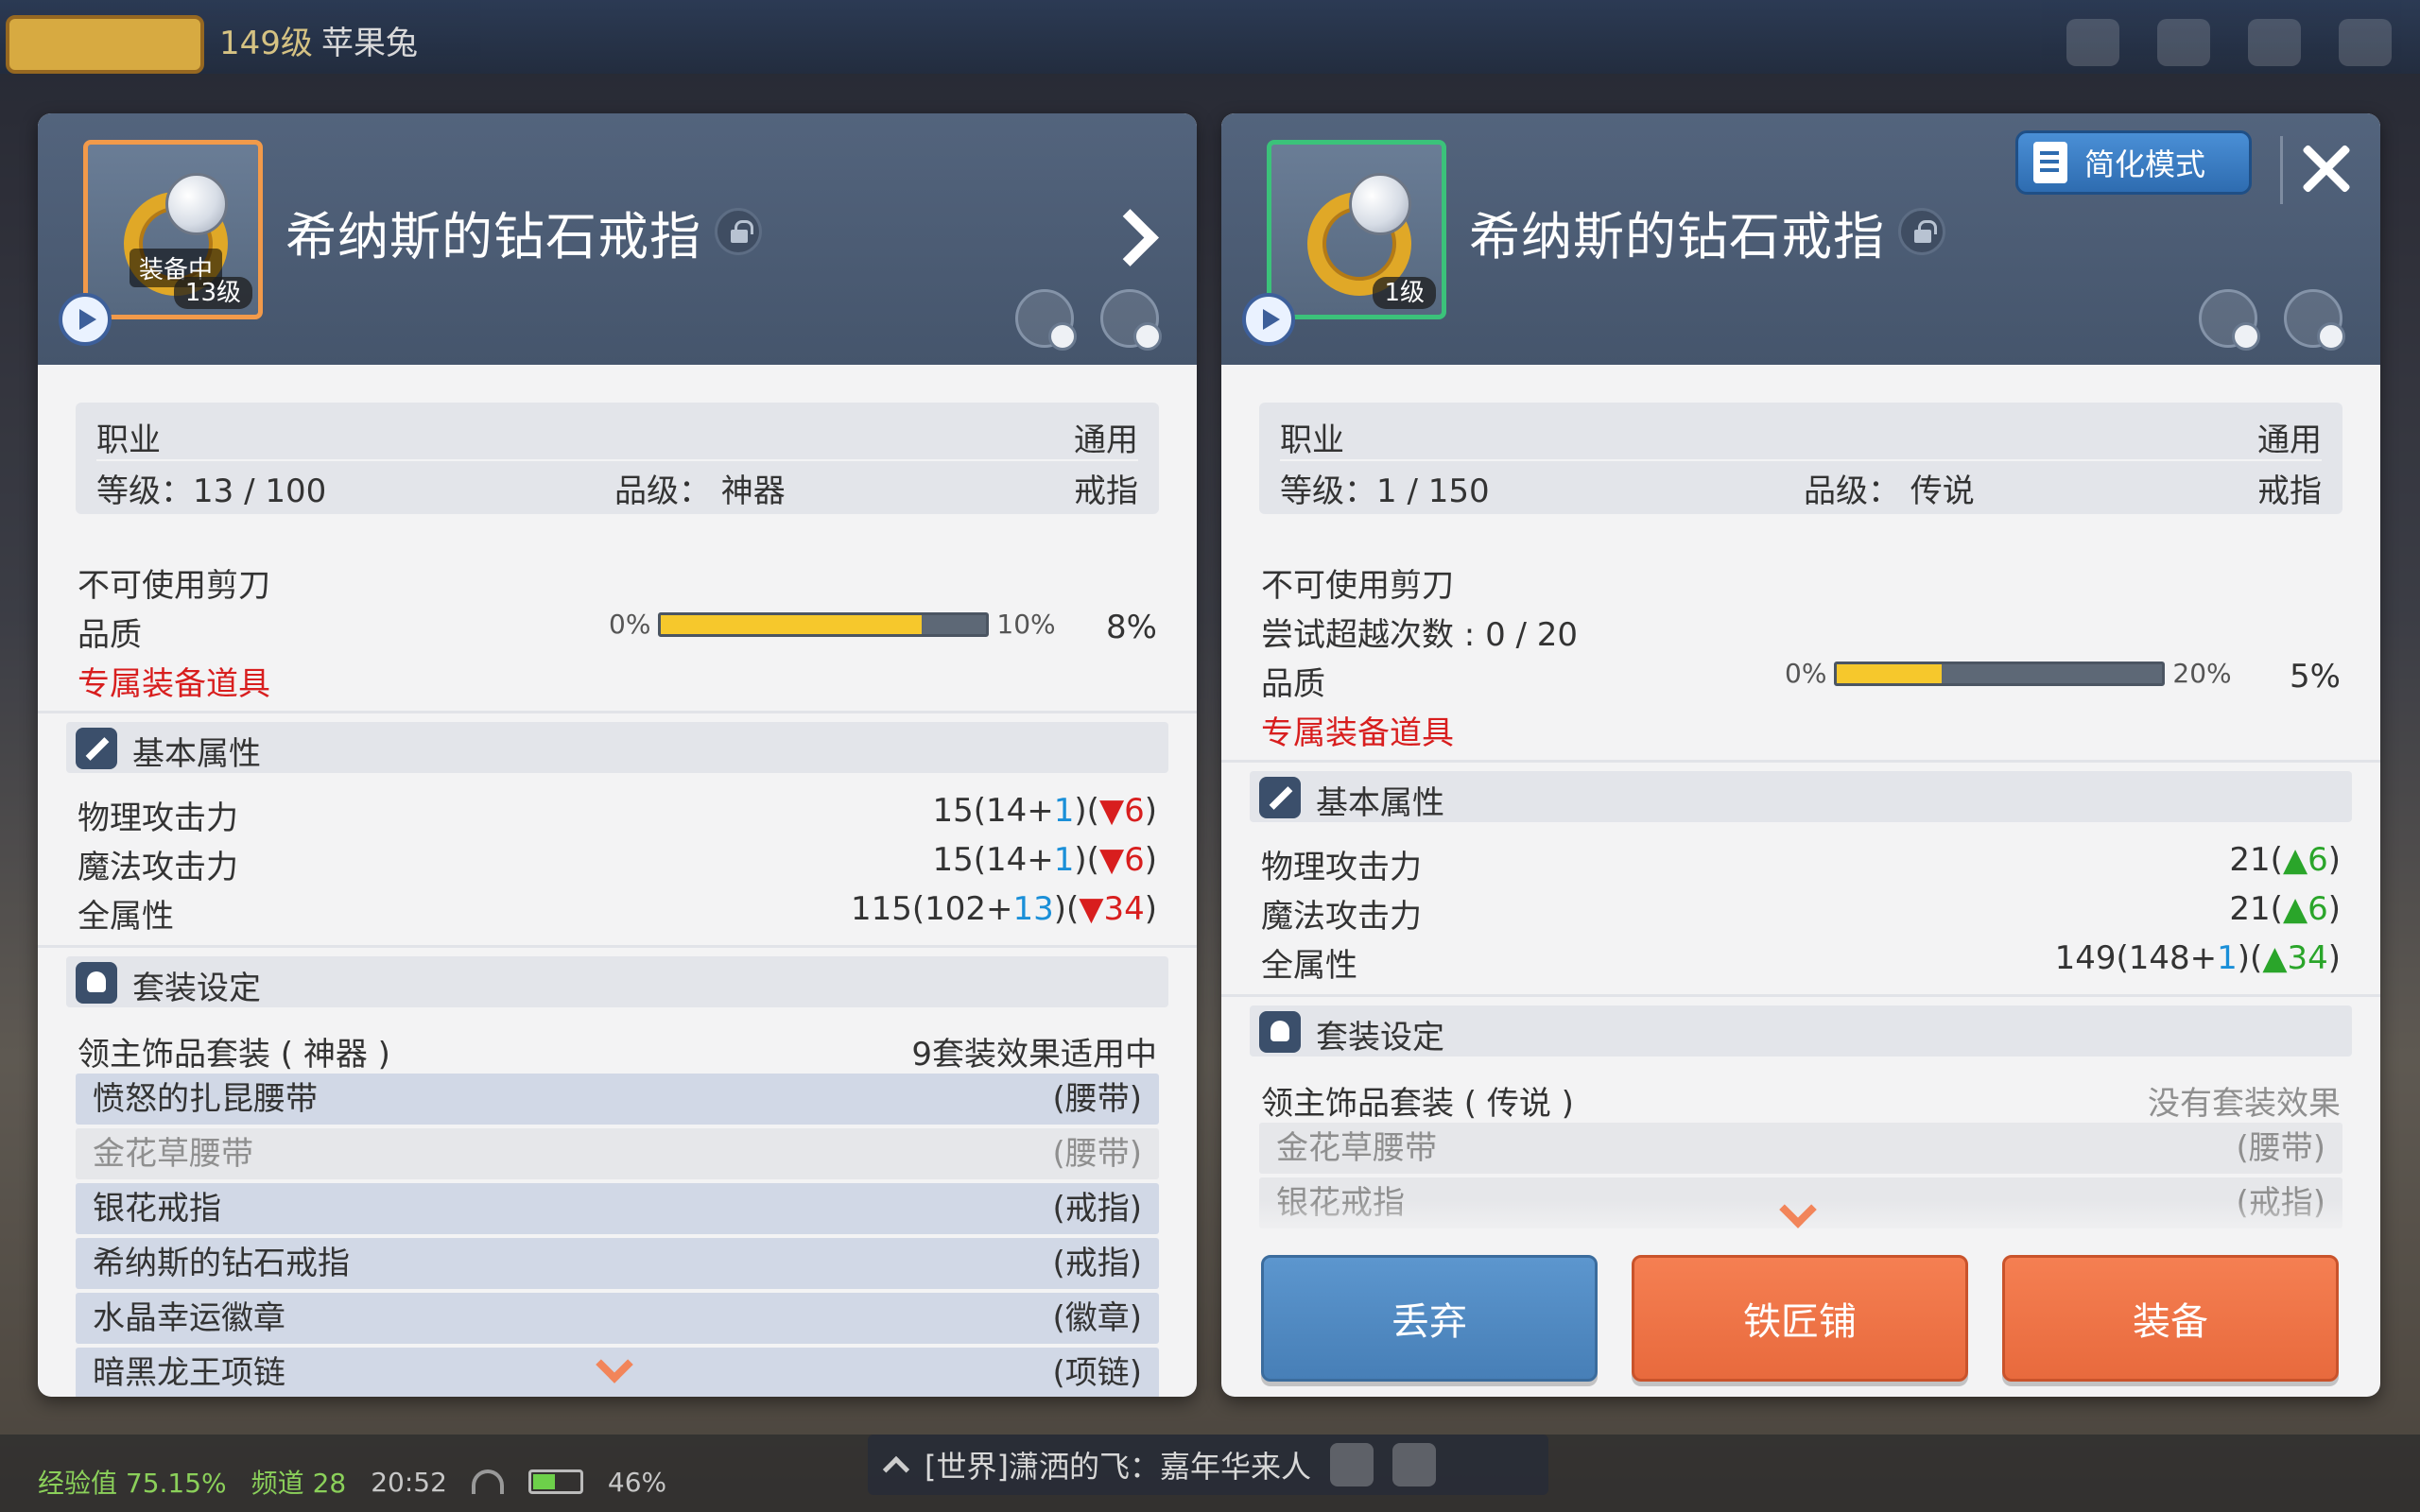 This screenshot has width=2420, height=1512. What do you see at coordinates (1356, 1148) in the screenshot?
I see `set-item-name: 金花草腰带` at bounding box center [1356, 1148].